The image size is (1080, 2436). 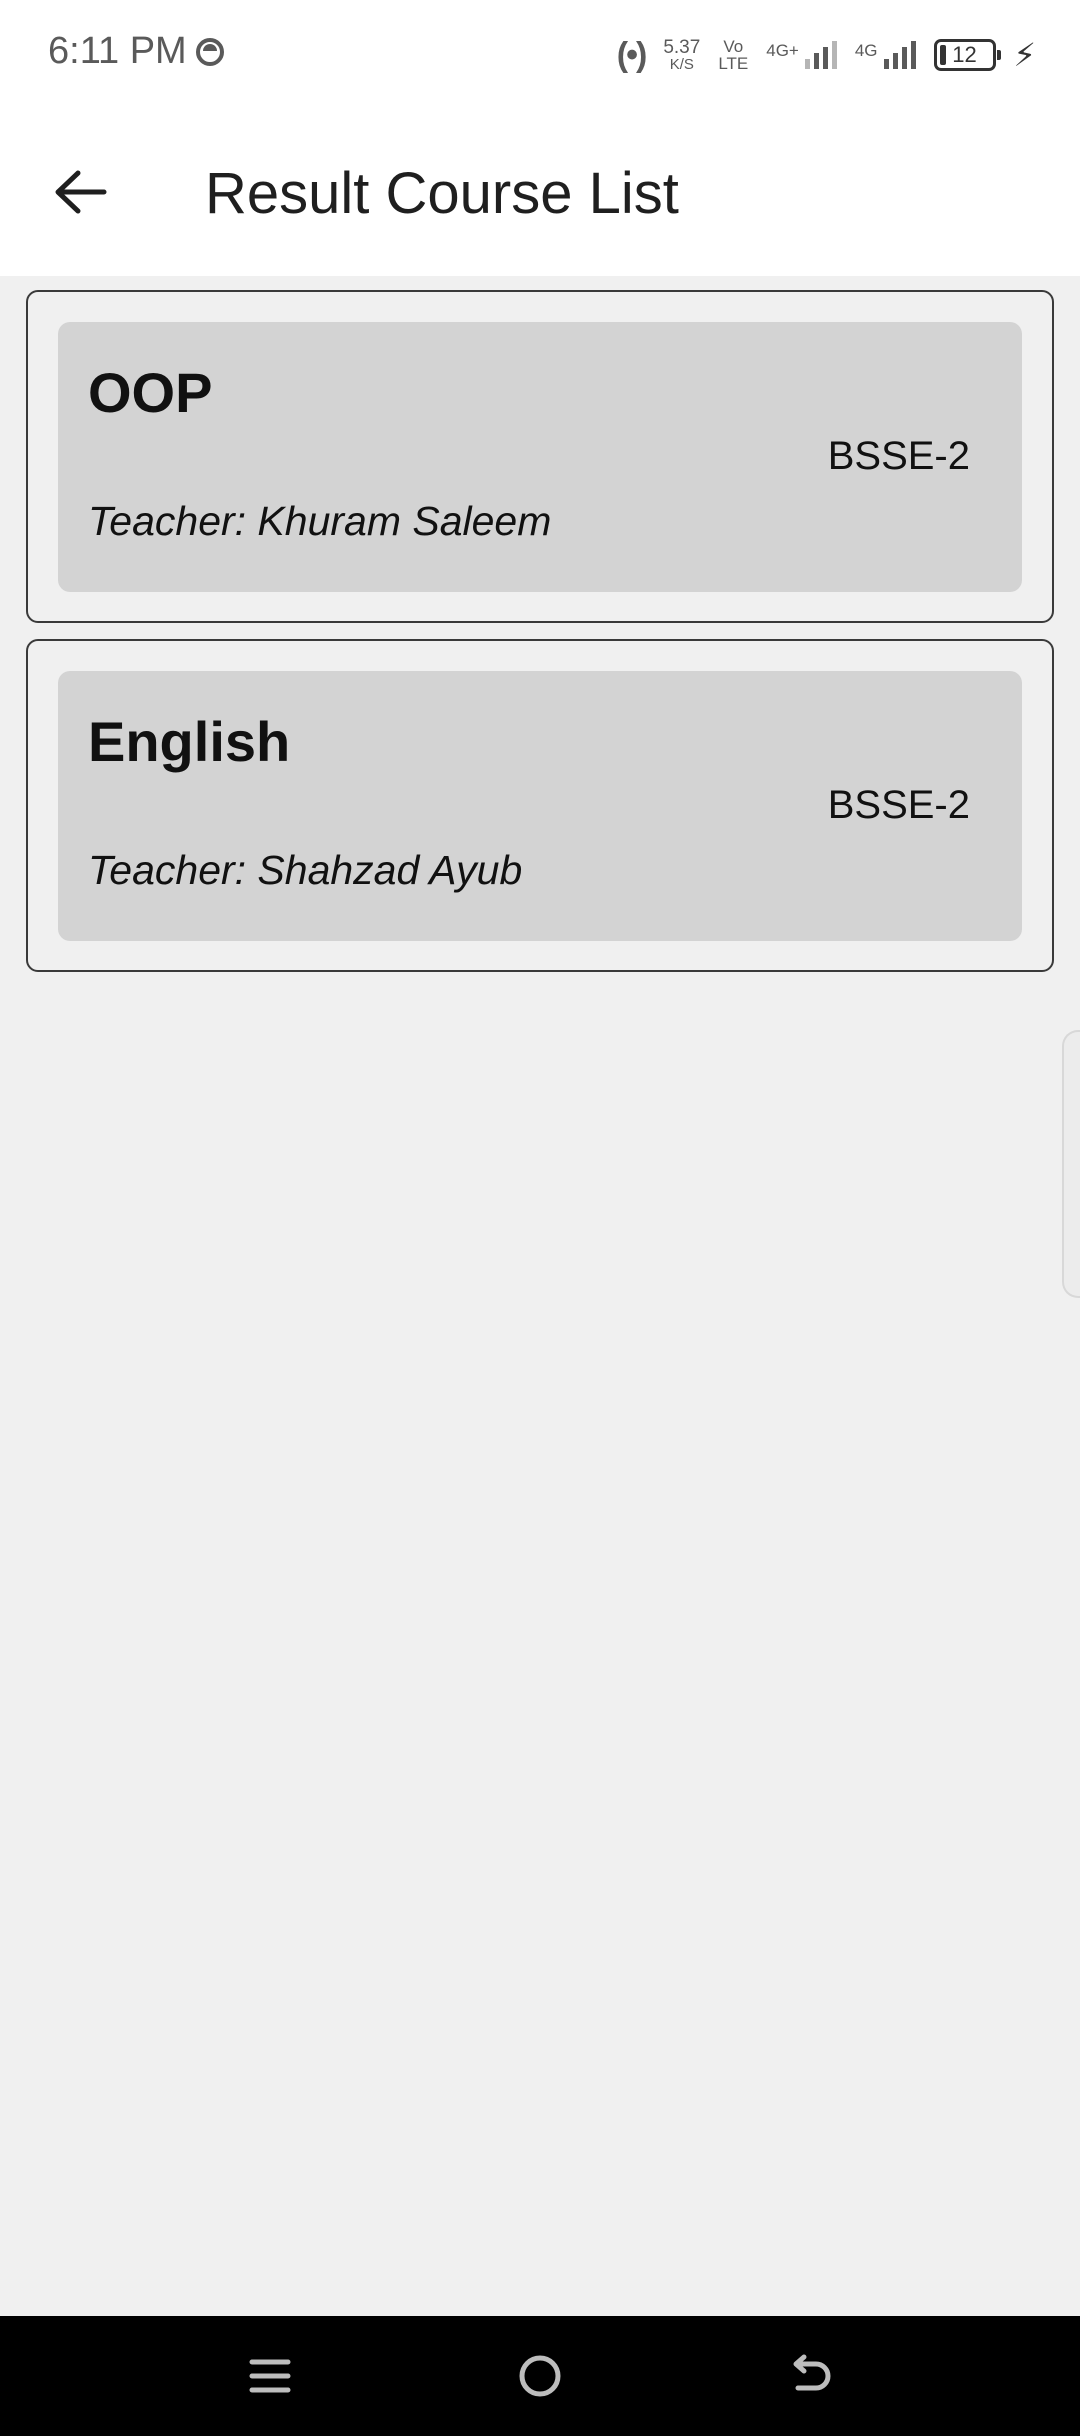 I want to click on battery-level: 12, so click(x=964, y=54).